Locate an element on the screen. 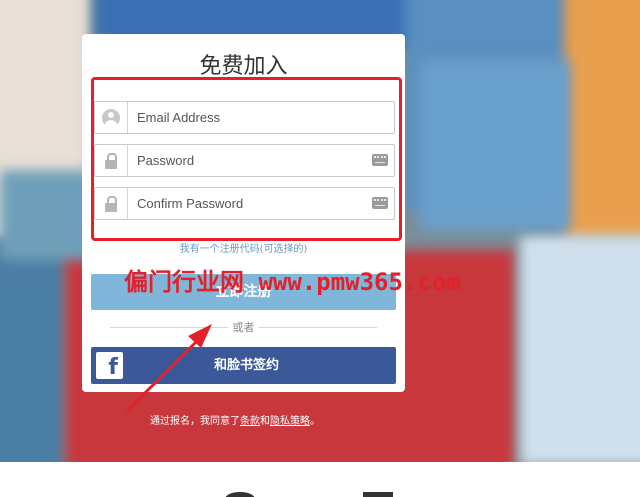 Image resolution: width=640 pixels, height=497 pixels. watermark-text: 偏门行业网 www.pmw365.com is located at coordinates (292, 282).